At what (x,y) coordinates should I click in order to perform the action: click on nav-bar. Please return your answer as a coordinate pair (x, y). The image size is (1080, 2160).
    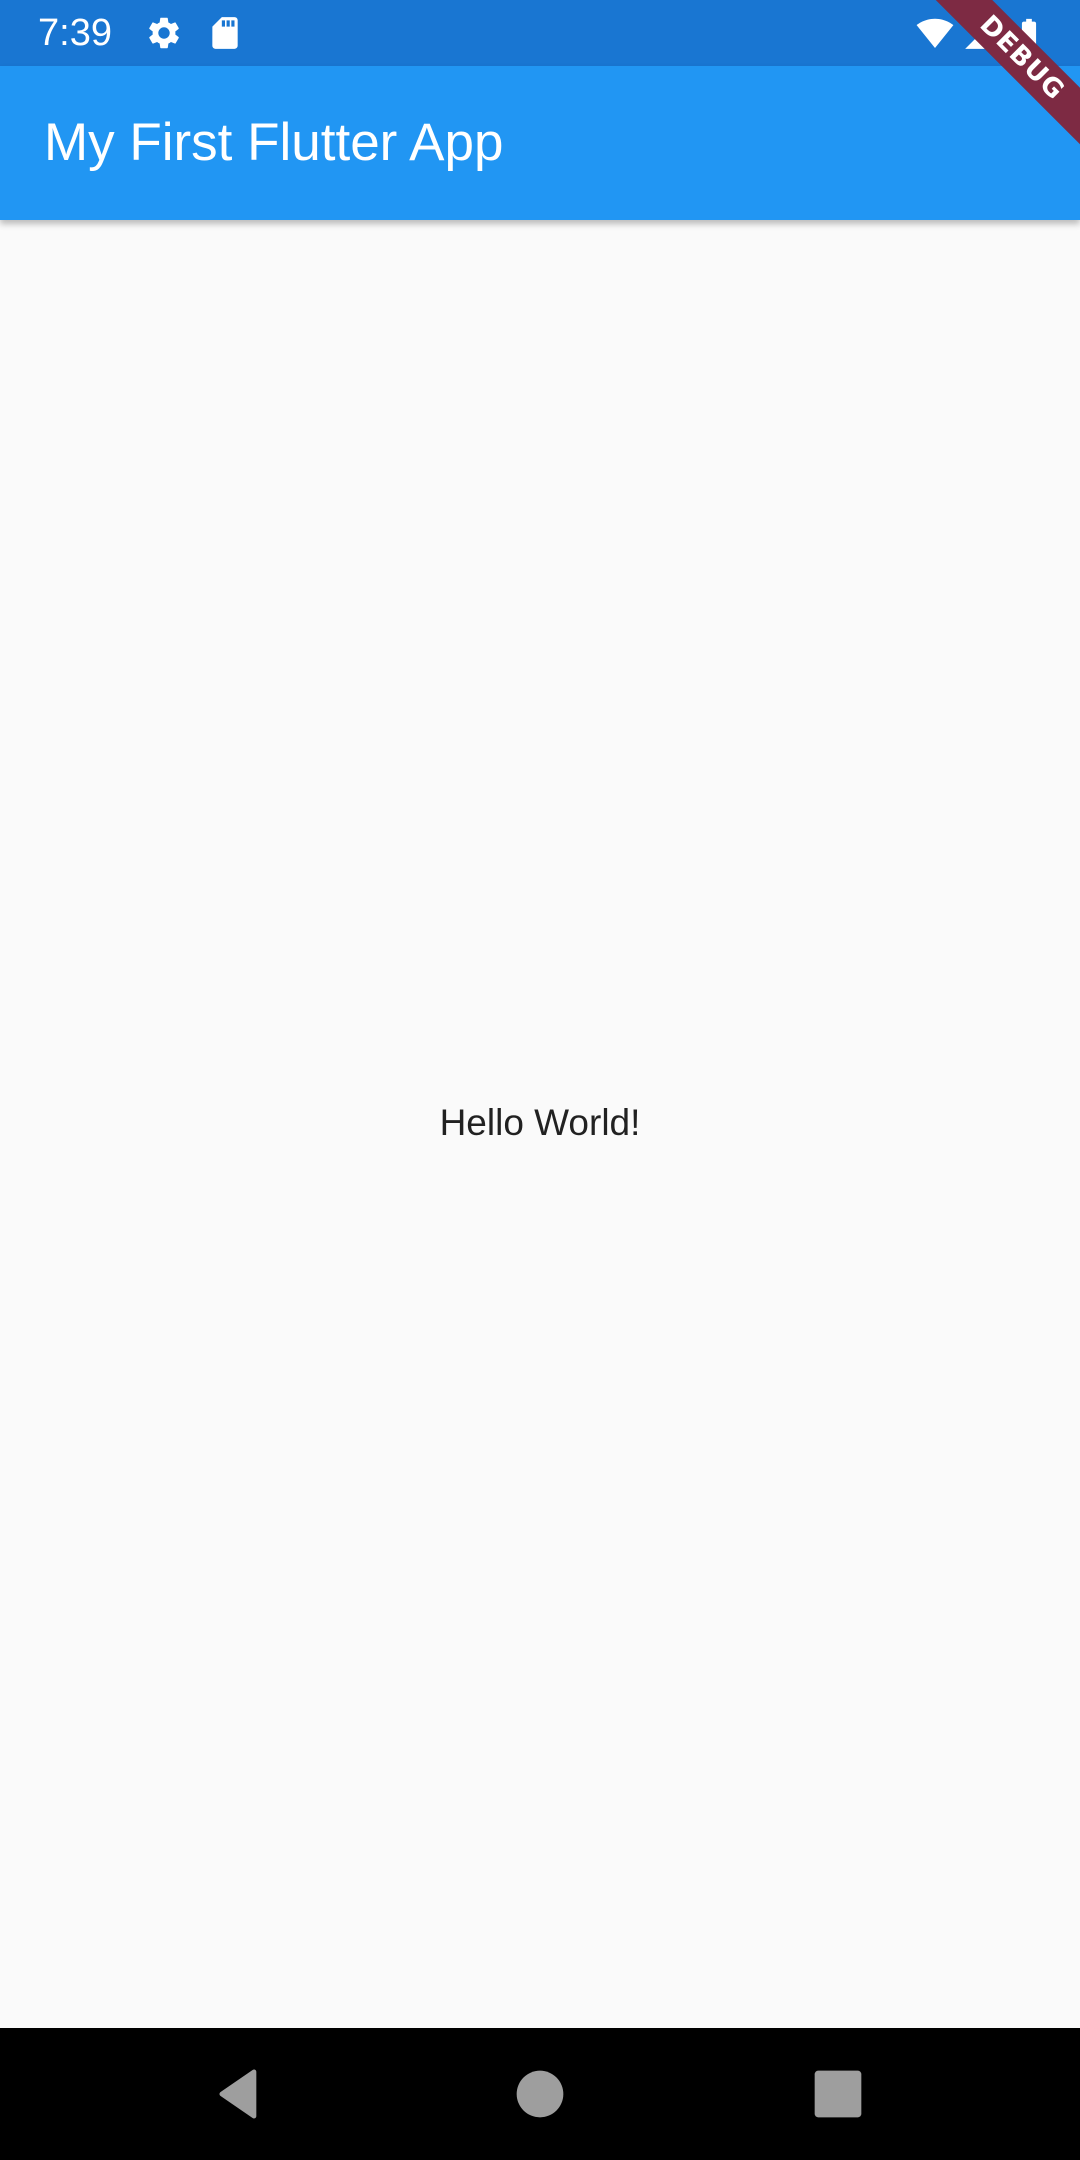
    Looking at the image, I should click on (540, 2094).